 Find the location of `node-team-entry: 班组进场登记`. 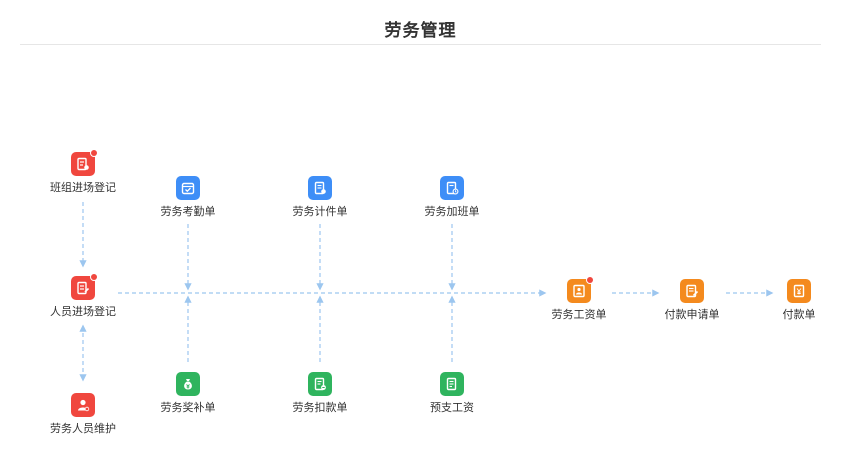

node-team-entry: 班组进场登记 is located at coordinates (83, 172).